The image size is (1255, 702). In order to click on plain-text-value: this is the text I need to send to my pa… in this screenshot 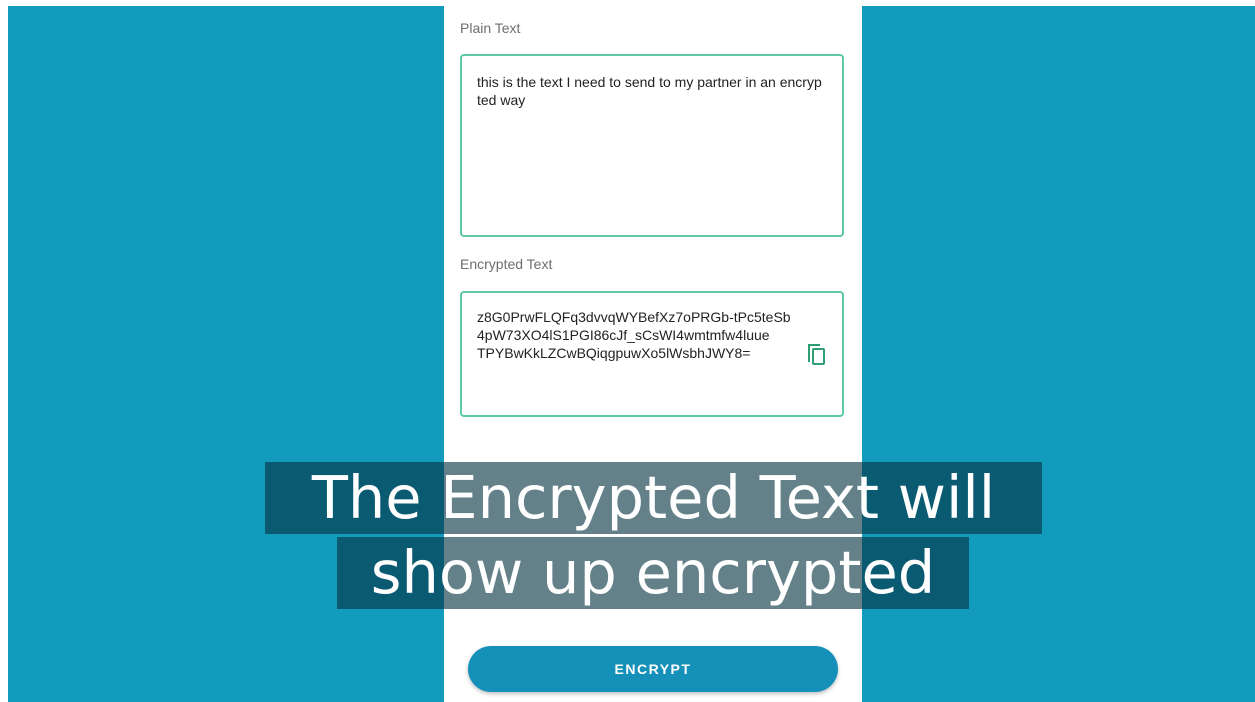, I will do `click(649, 91)`.